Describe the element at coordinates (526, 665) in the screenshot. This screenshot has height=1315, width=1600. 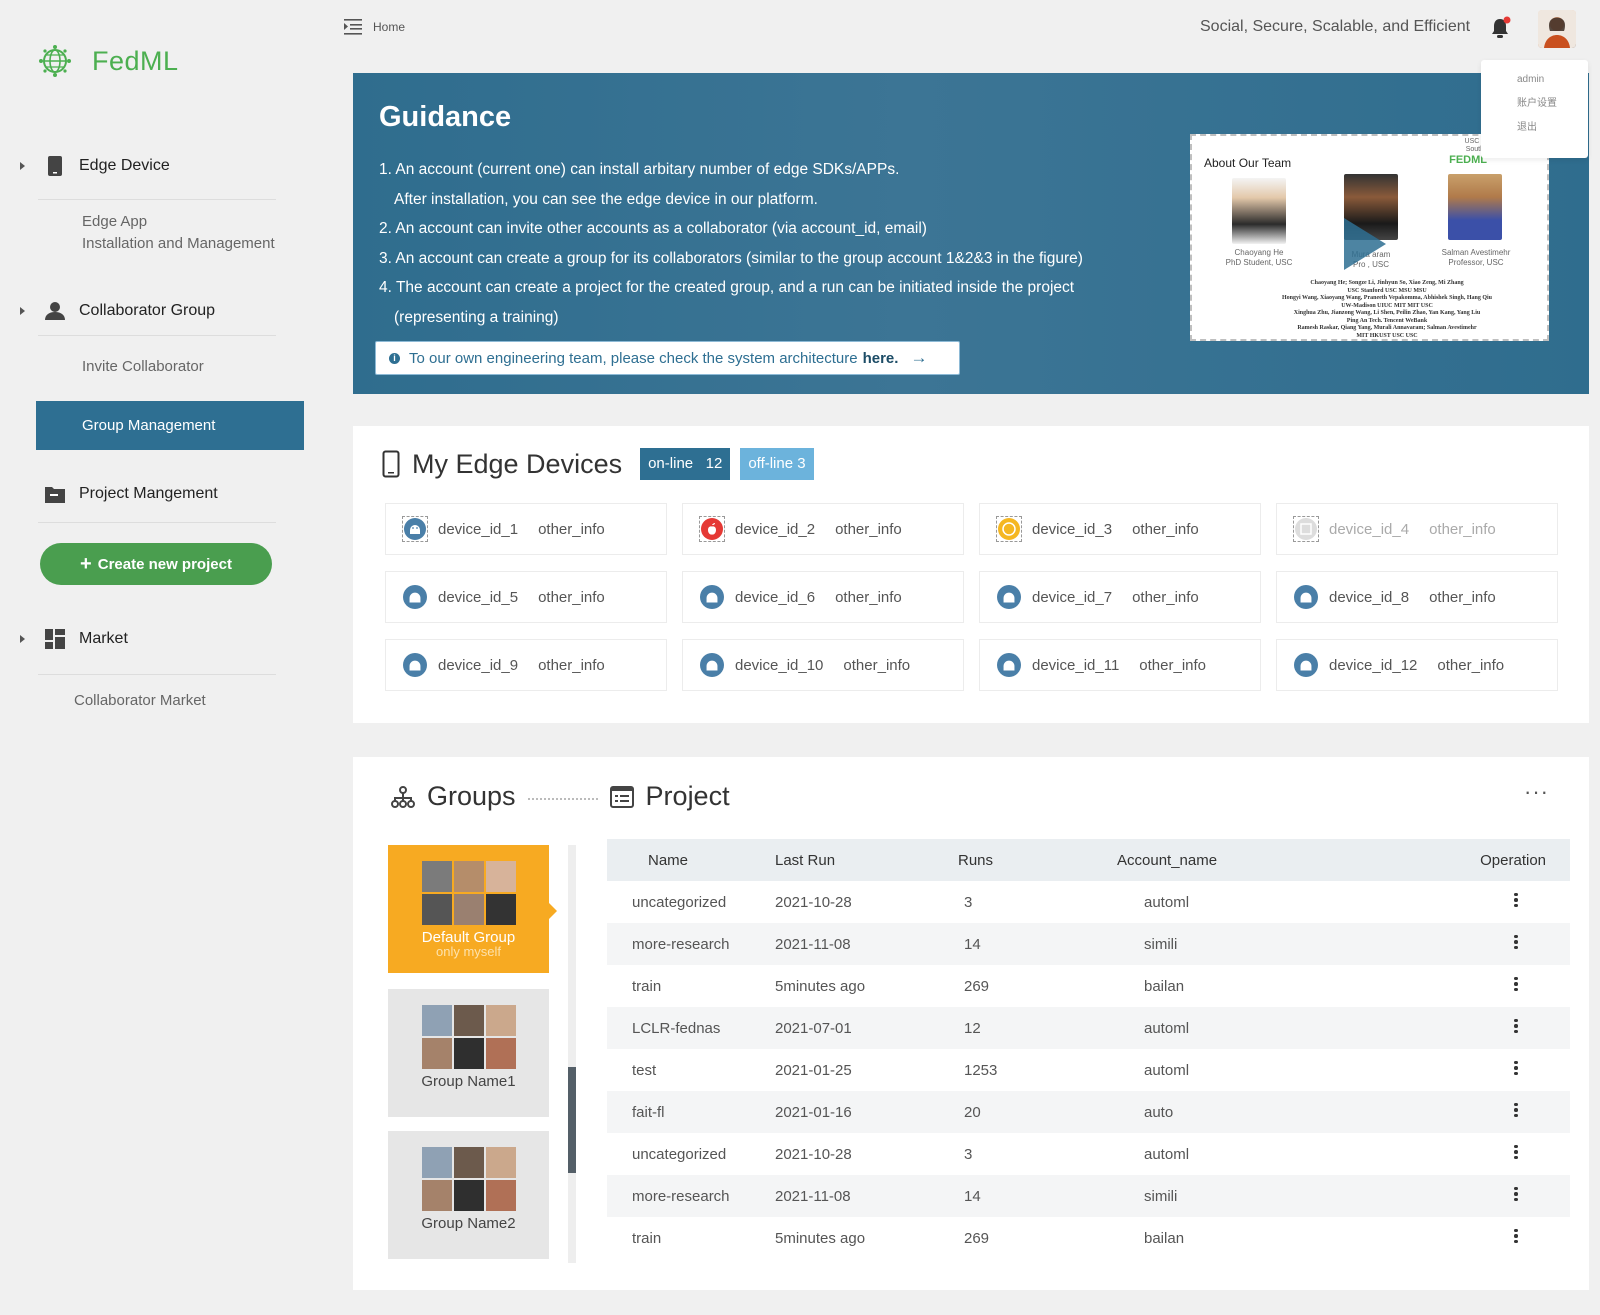
I see `device-card: device_id_9 other_info` at that location.